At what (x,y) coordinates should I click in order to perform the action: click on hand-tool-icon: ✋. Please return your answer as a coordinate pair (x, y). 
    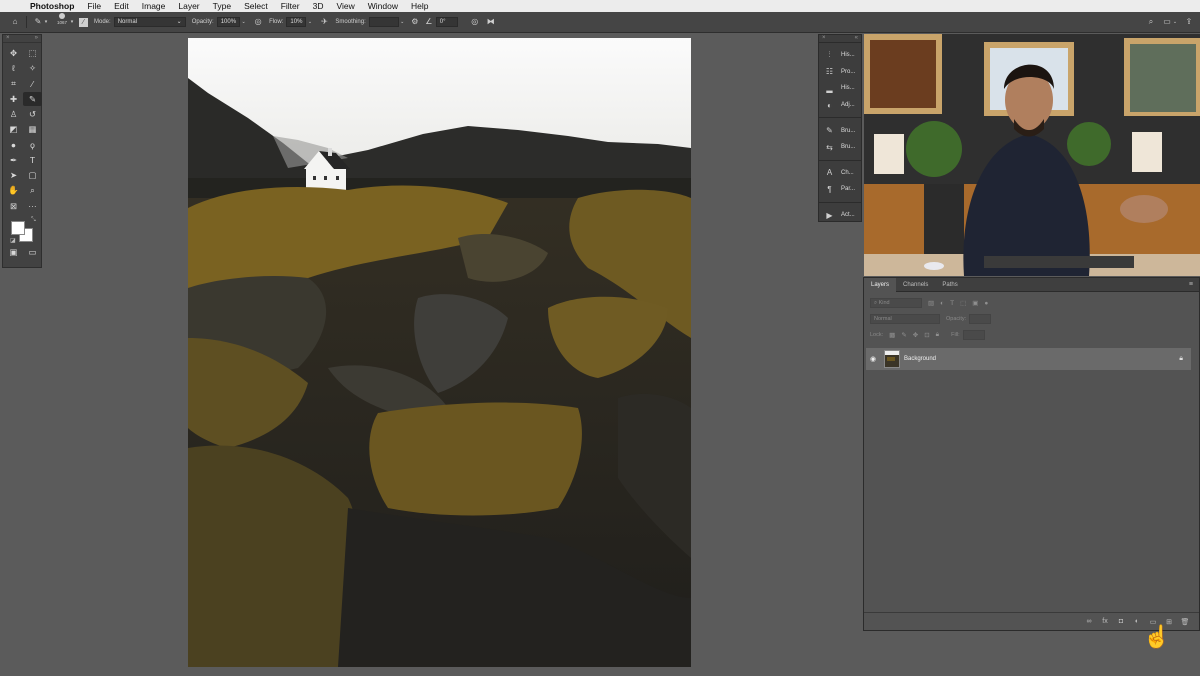
    Looking at the image, I should click on (13, 191).